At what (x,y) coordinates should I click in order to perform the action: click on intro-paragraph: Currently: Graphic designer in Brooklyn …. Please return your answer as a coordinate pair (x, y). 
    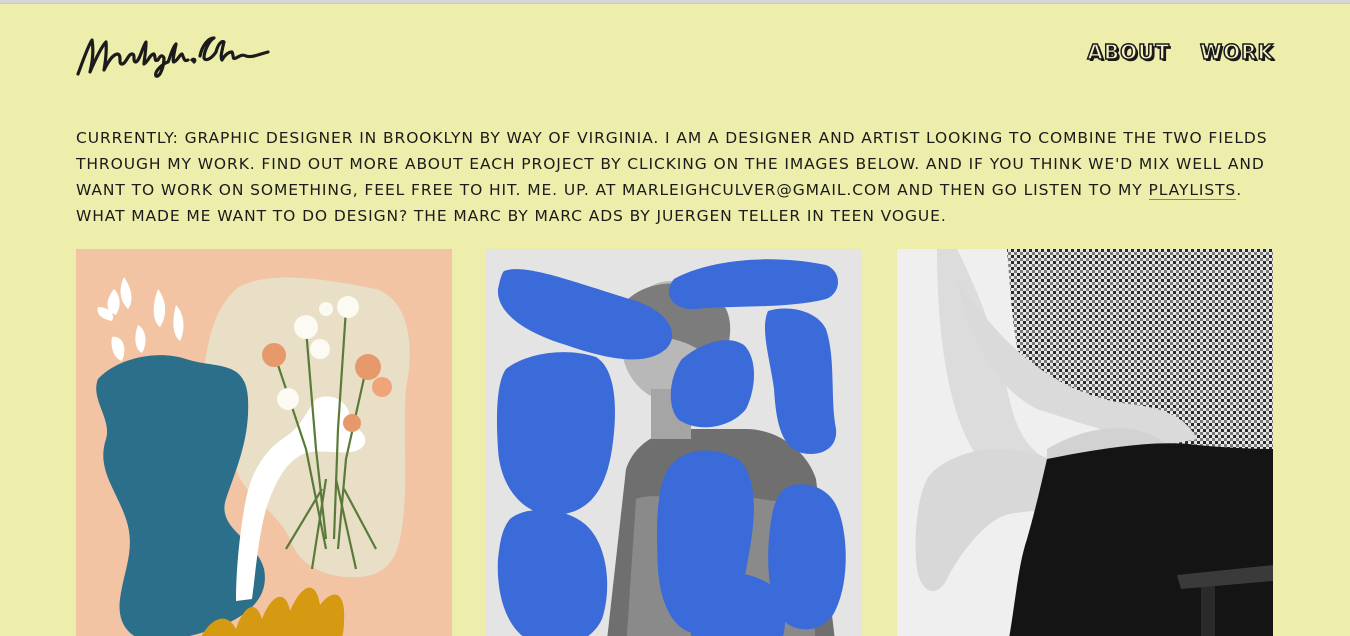
    Looking at the image, I should click on (686, 177).